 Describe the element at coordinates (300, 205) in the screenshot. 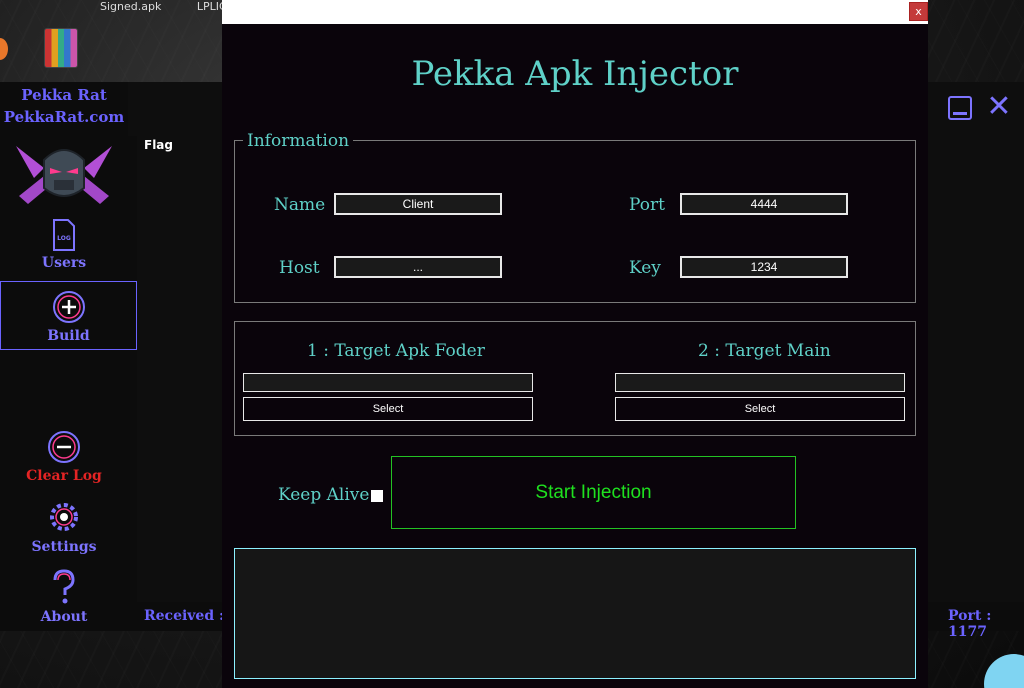

I see `name-label: Name` at that location.